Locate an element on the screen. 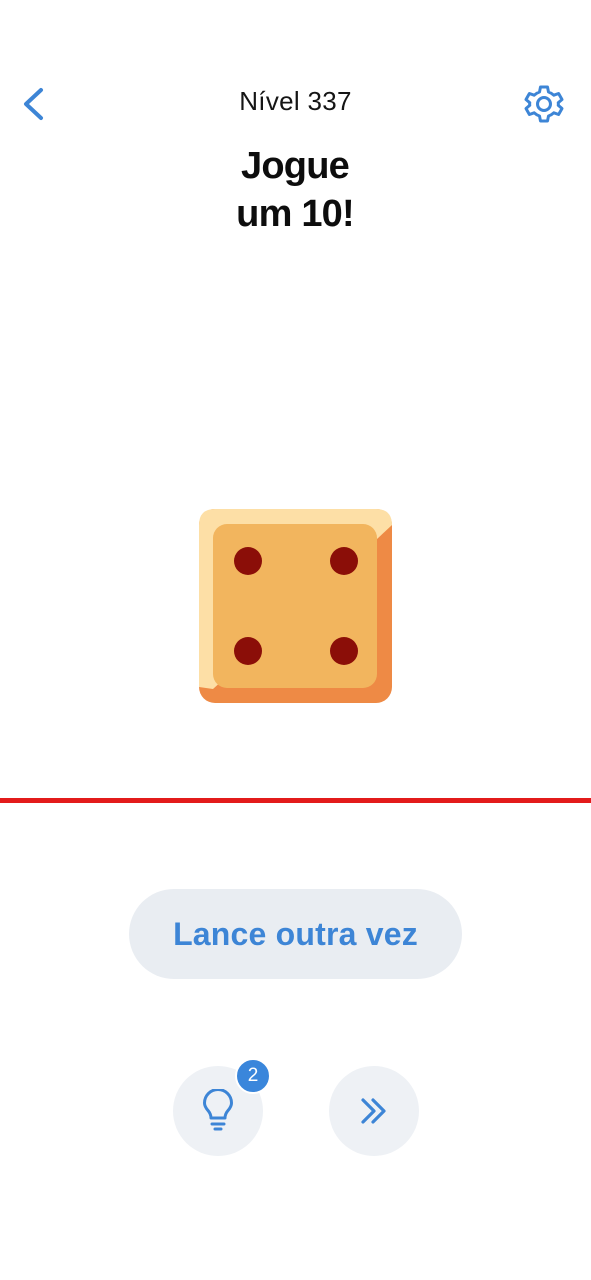  level-title: Nível 337 is located at coordinates (295, 101).